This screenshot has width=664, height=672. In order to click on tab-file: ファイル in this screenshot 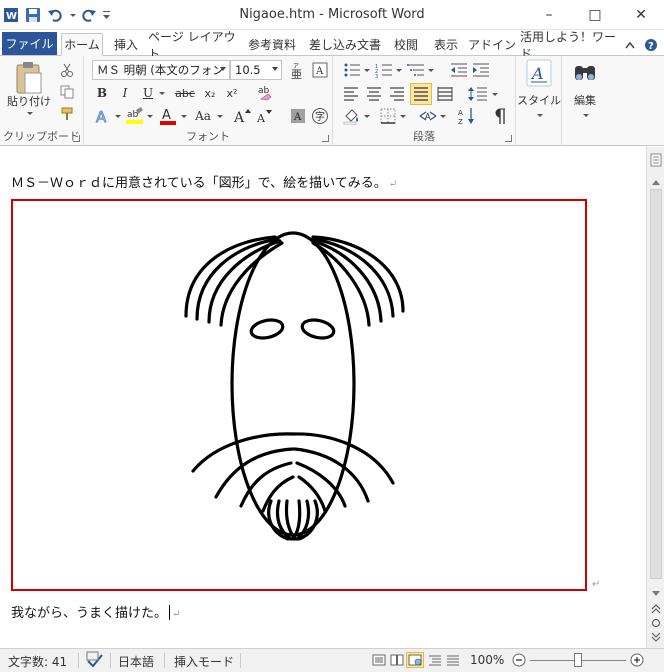, I will do `click(29, 43)`.